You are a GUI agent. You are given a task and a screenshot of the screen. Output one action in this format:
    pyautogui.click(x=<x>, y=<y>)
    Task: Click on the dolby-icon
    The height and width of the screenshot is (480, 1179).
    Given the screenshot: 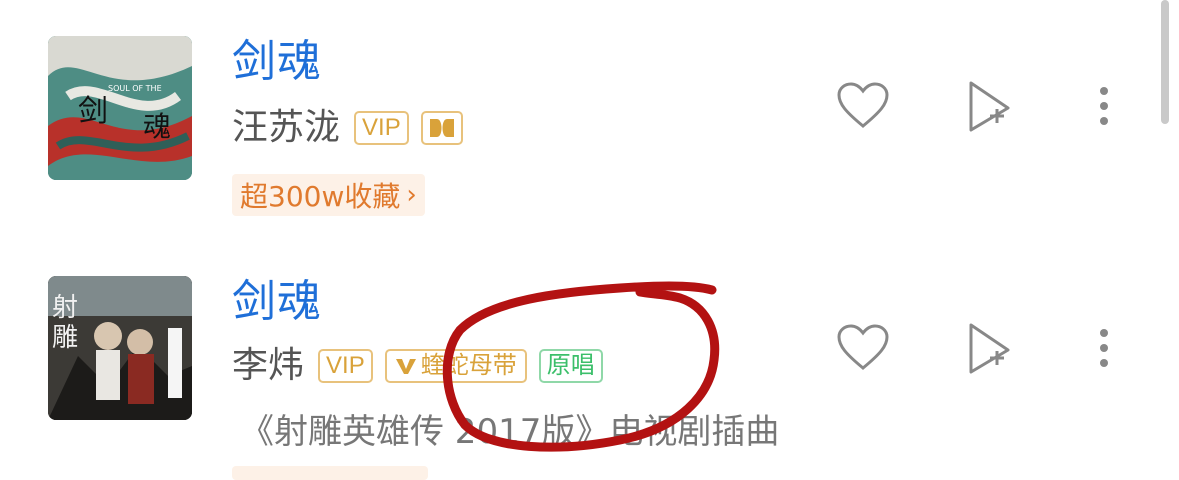 What is the action you would take?
    pyautogui.click(x=441, y=128)
    